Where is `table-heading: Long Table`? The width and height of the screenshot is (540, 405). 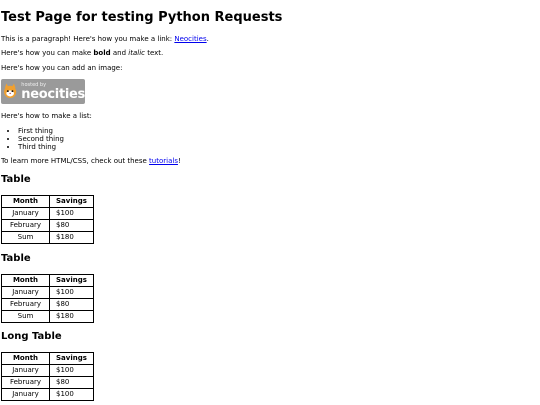
table-heading: Long Table is located at coordinates (31, 336).